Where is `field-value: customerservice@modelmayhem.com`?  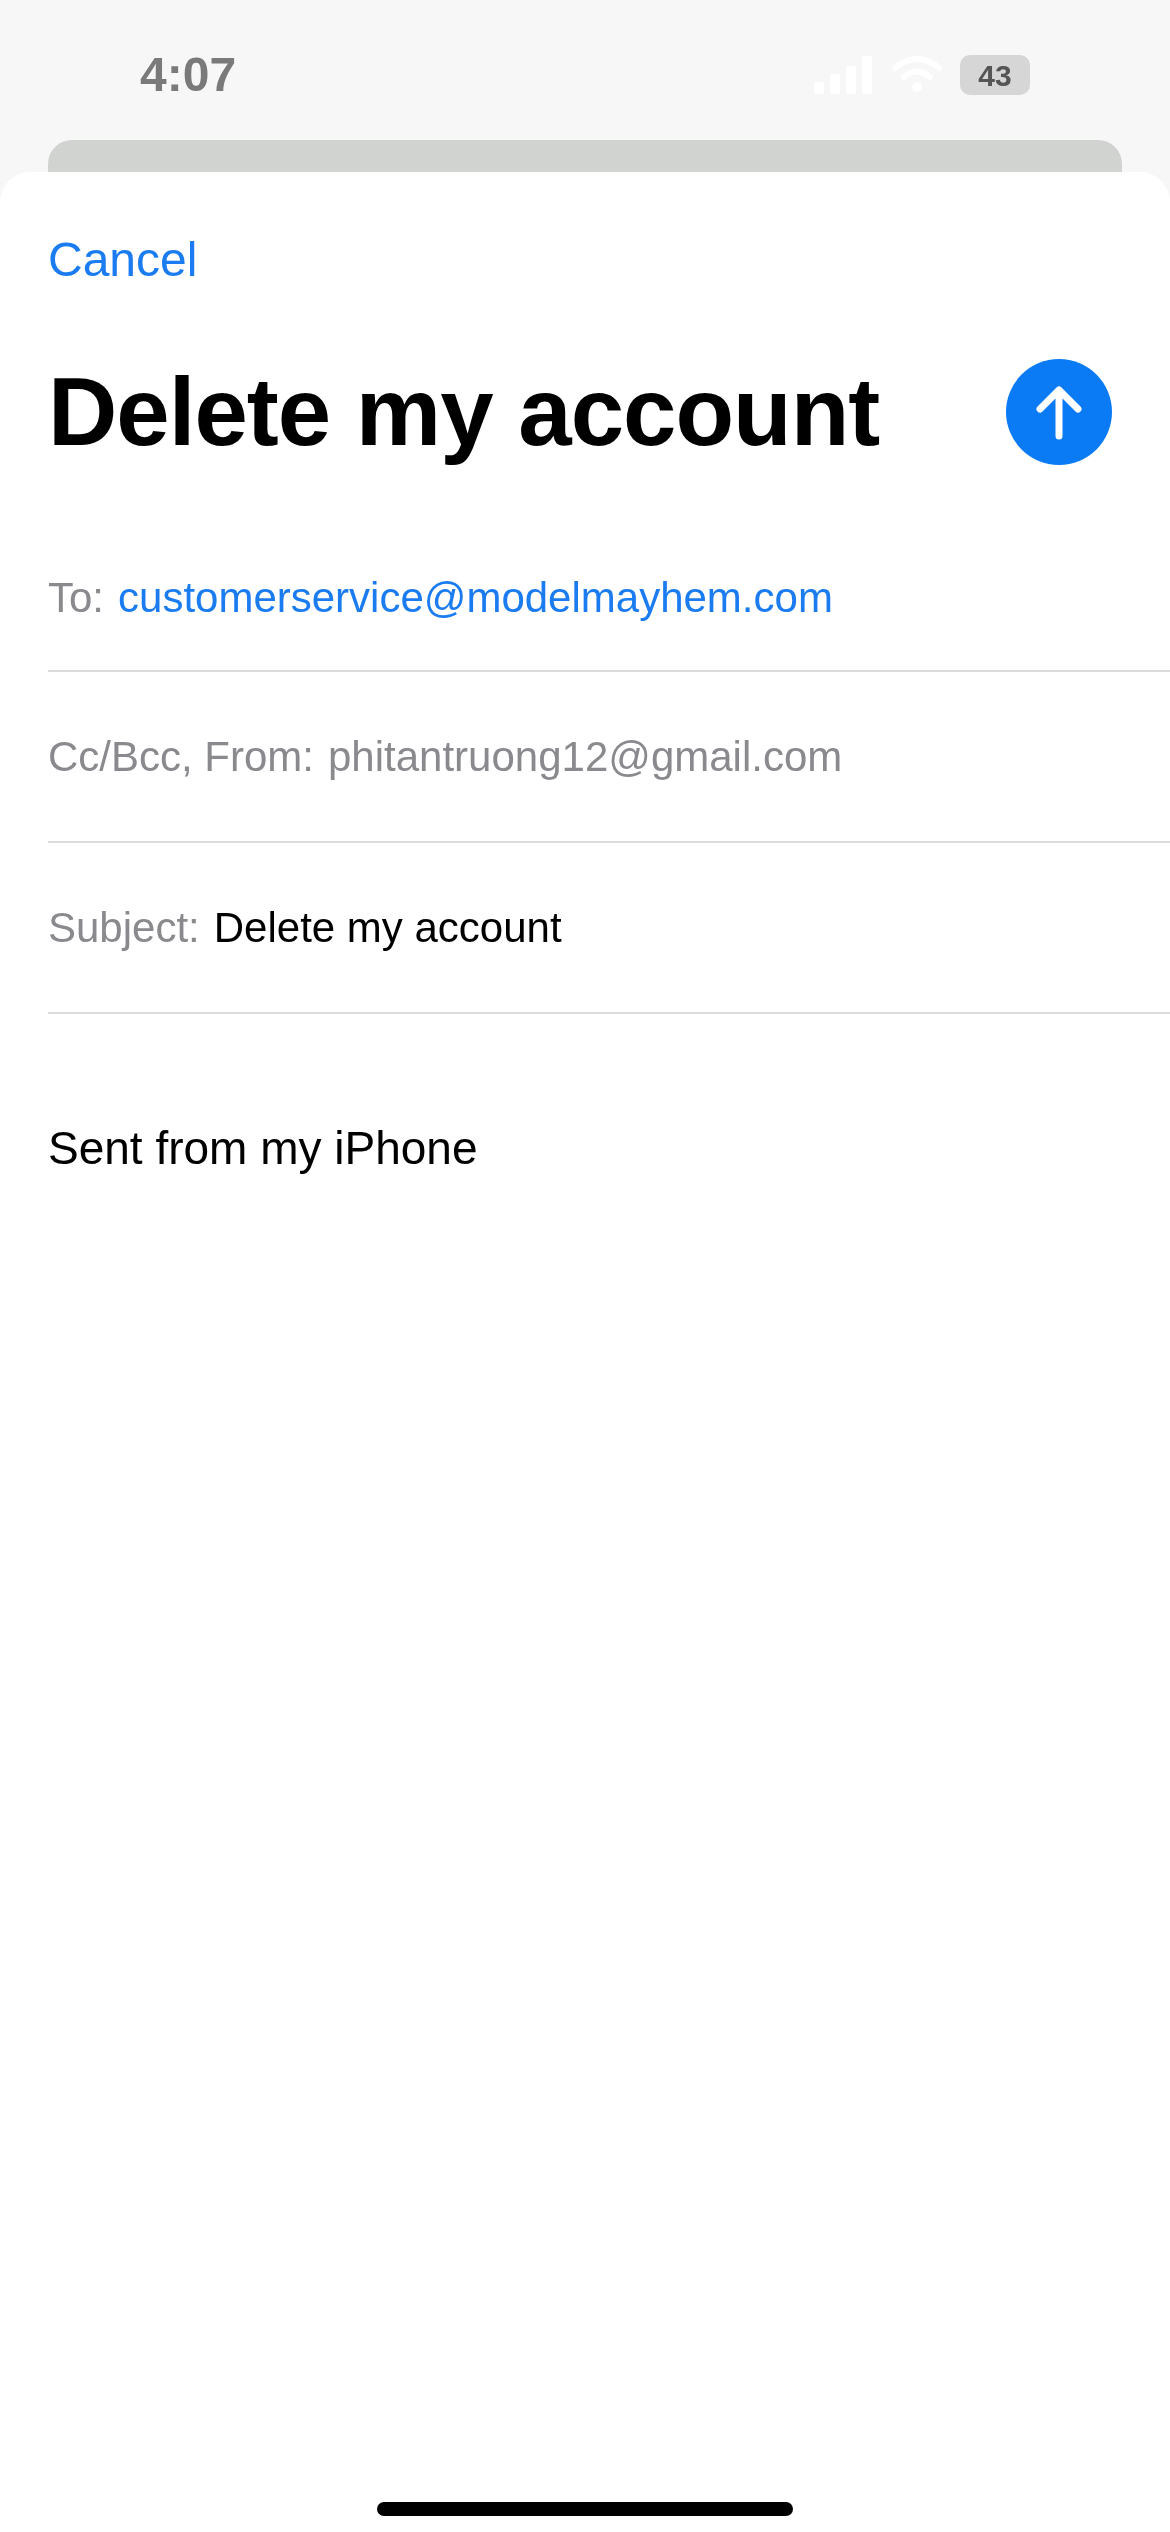 field-value: customerservice@modelmayhem.com is located at coordinates (475, 597).